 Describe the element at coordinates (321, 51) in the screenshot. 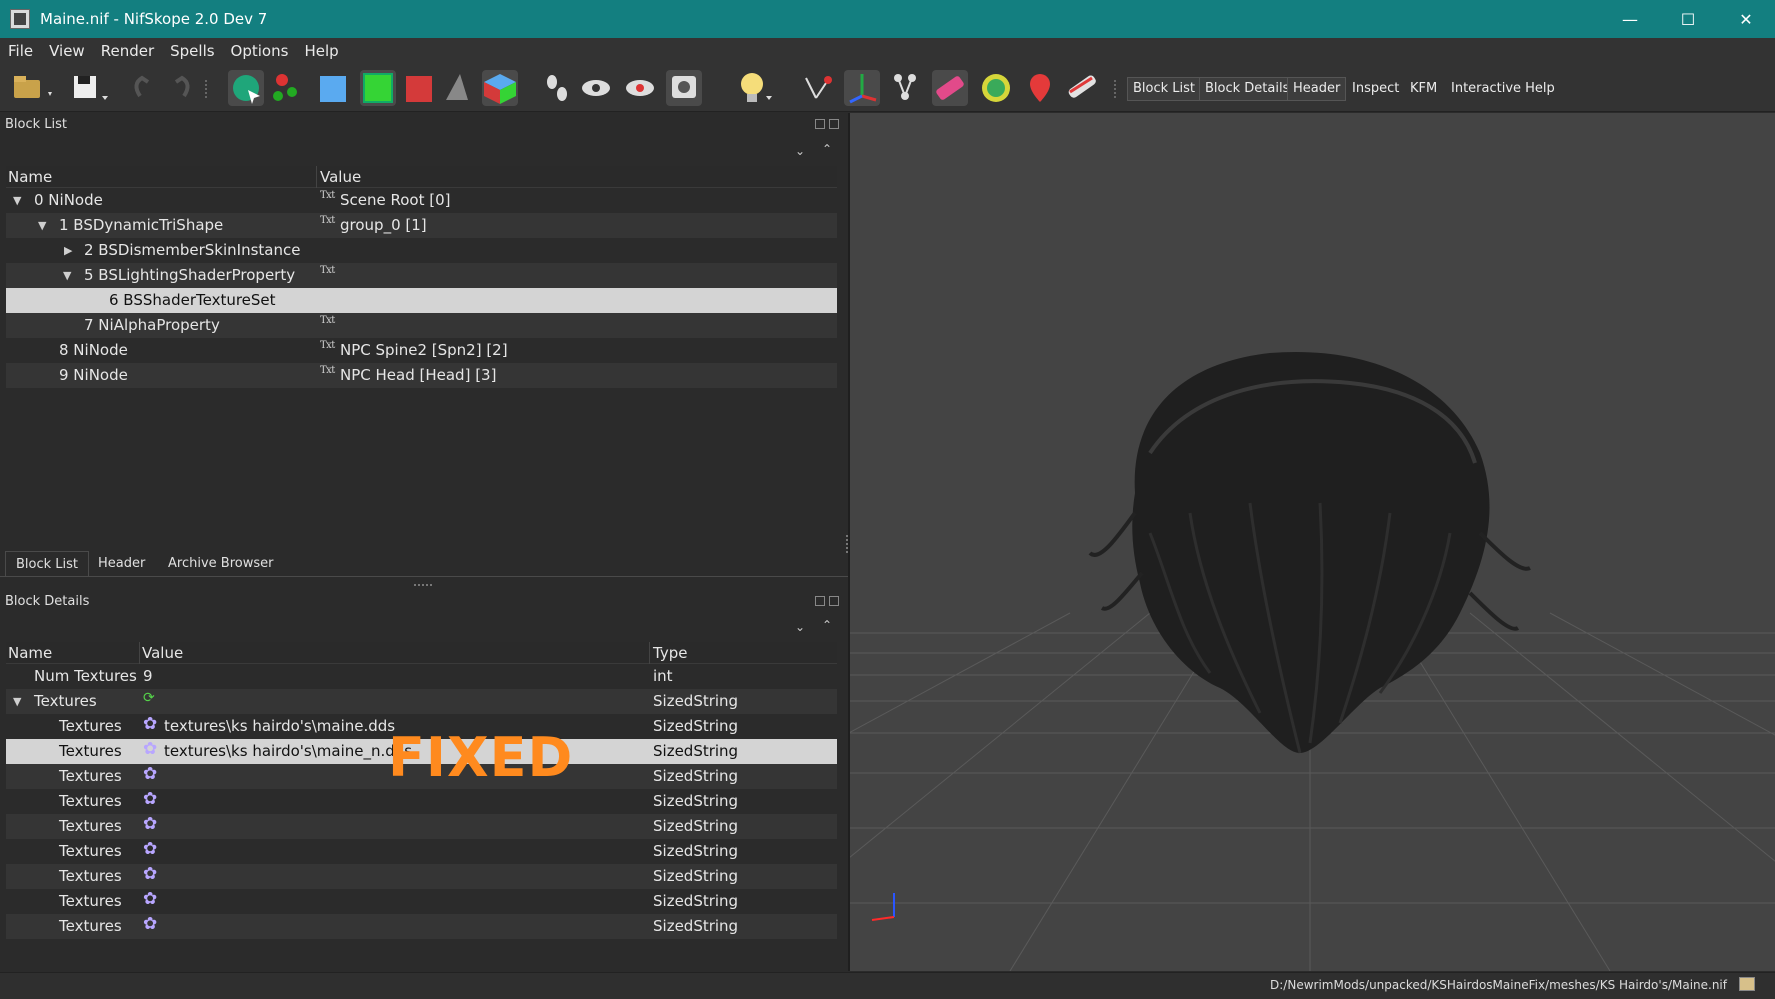

I see `menu-help: Help` at that location.